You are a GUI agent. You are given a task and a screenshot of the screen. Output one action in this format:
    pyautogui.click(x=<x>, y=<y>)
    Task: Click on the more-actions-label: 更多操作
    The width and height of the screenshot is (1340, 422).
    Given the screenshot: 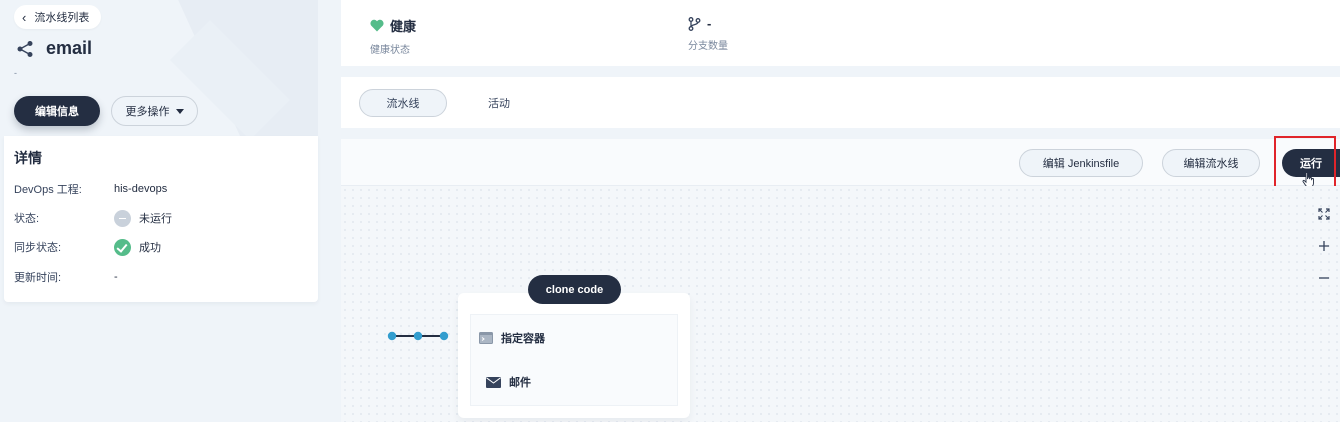 What is the action you would take?
    pyautogui.click(x=147, y=112)
    